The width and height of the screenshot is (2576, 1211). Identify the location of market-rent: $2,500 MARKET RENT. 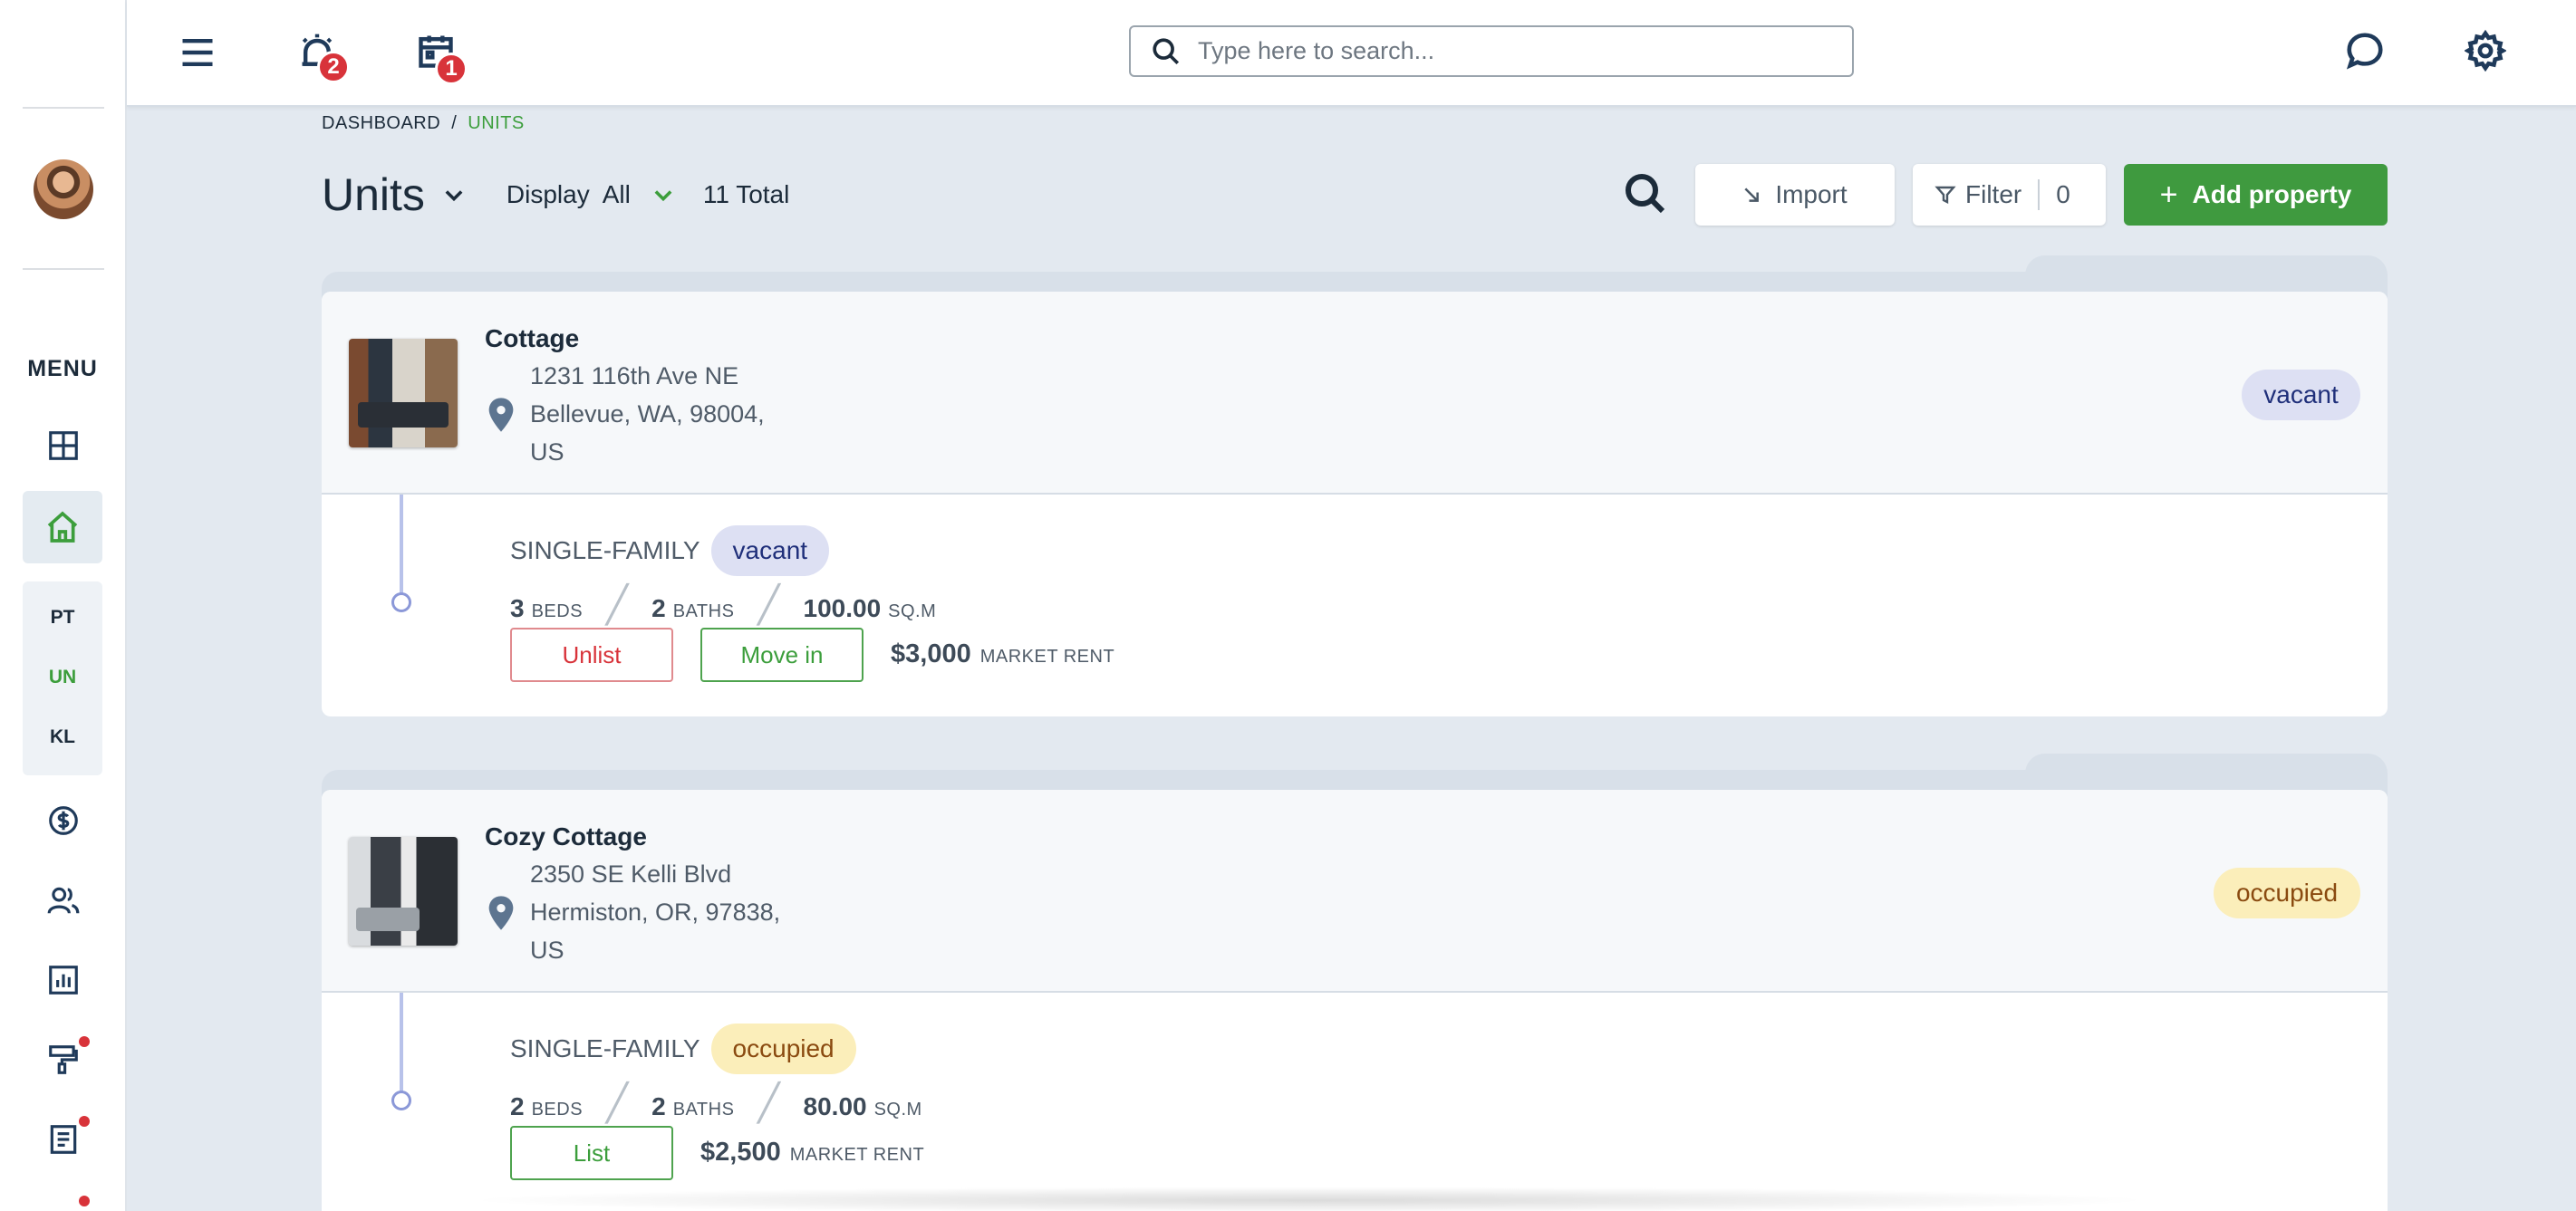
(812, 1153).